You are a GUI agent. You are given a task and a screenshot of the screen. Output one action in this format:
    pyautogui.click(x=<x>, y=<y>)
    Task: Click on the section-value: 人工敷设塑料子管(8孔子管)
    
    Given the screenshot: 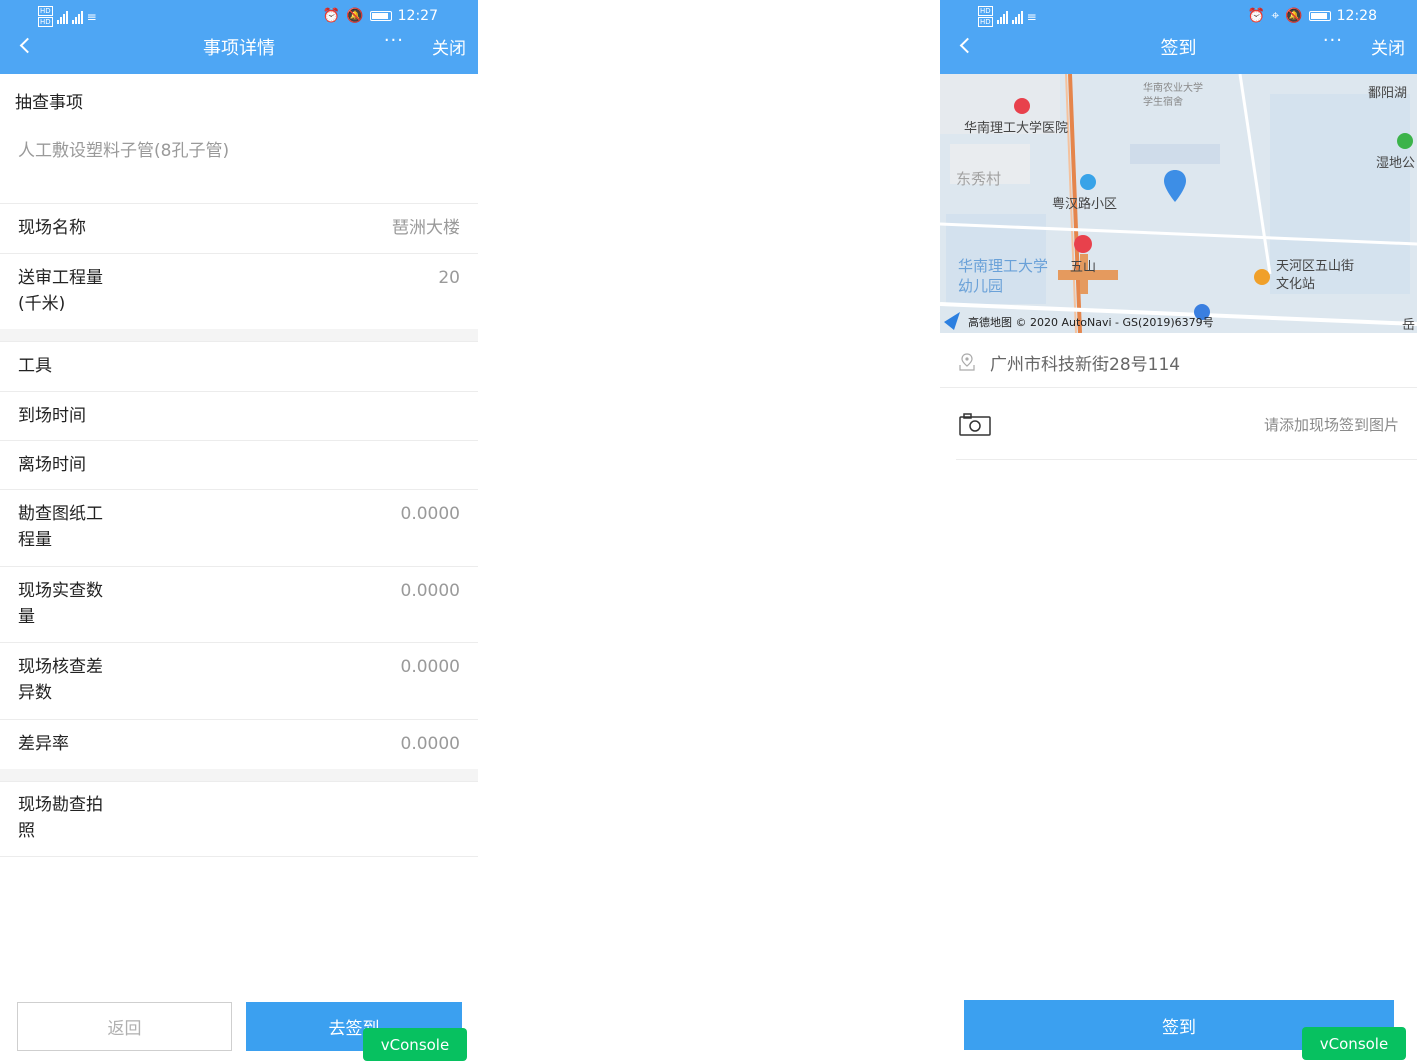 What is the action you would take?
    pyautogui.click(x=124, y=151)
    